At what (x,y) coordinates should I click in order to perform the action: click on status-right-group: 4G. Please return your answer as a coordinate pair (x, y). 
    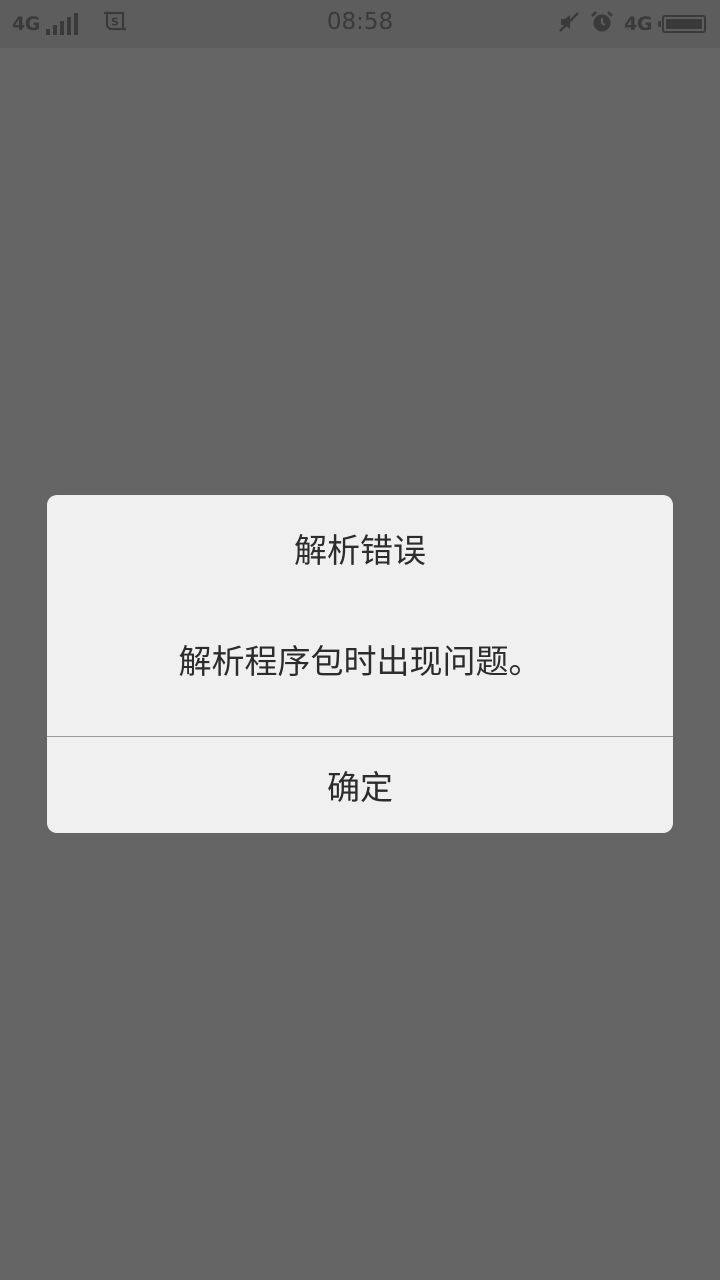
    Looking at the image, I should click on (632, 24).